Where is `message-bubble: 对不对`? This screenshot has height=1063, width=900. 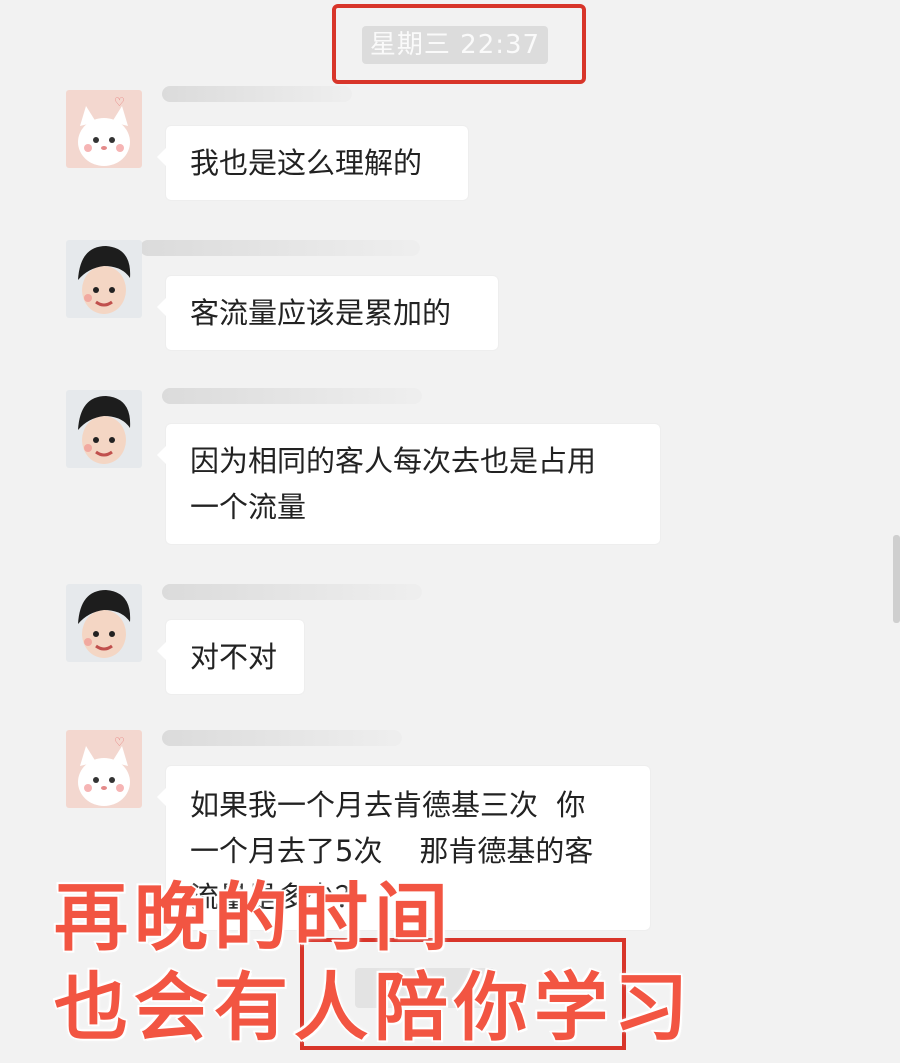
message-bubble: 对不对 is located at coordinates (230, 657).